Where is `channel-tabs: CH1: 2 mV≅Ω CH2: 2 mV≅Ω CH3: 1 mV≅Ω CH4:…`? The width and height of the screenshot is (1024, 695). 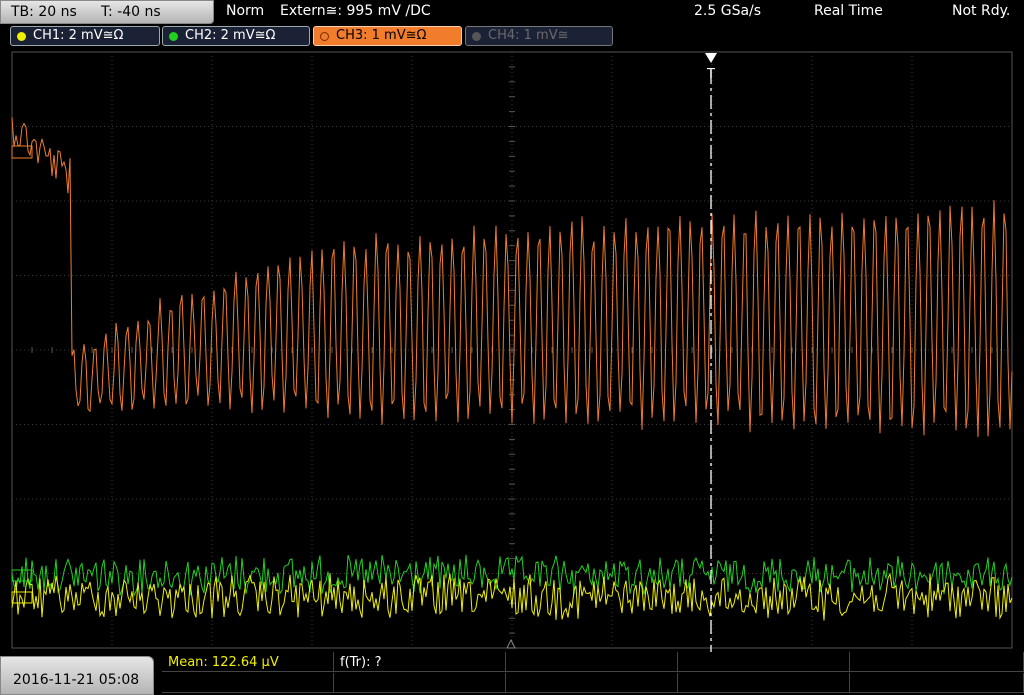
channel-tabs: CH1: 2 mV≅Ω CH2: 2 mV≅Ω CH3: 1 mV≅Ω CH4:… is located at coordinates (512, 37).